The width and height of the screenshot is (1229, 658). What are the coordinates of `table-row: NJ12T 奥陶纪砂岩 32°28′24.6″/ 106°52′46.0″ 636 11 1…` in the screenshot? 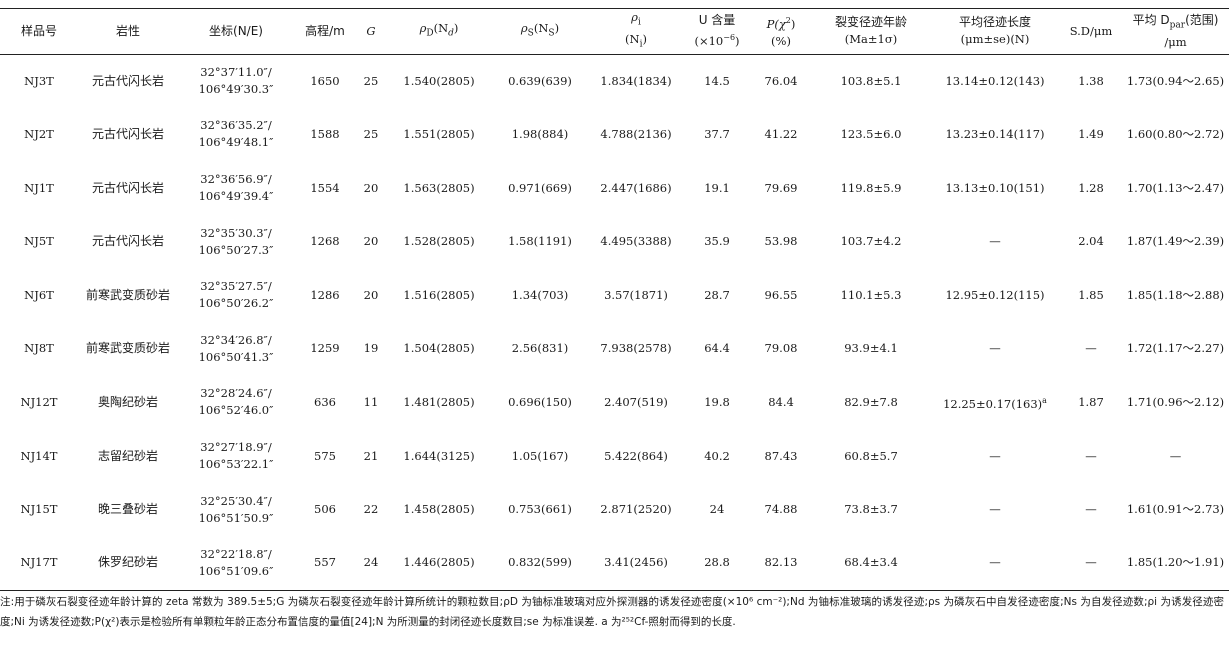 It's located at (614, 403).